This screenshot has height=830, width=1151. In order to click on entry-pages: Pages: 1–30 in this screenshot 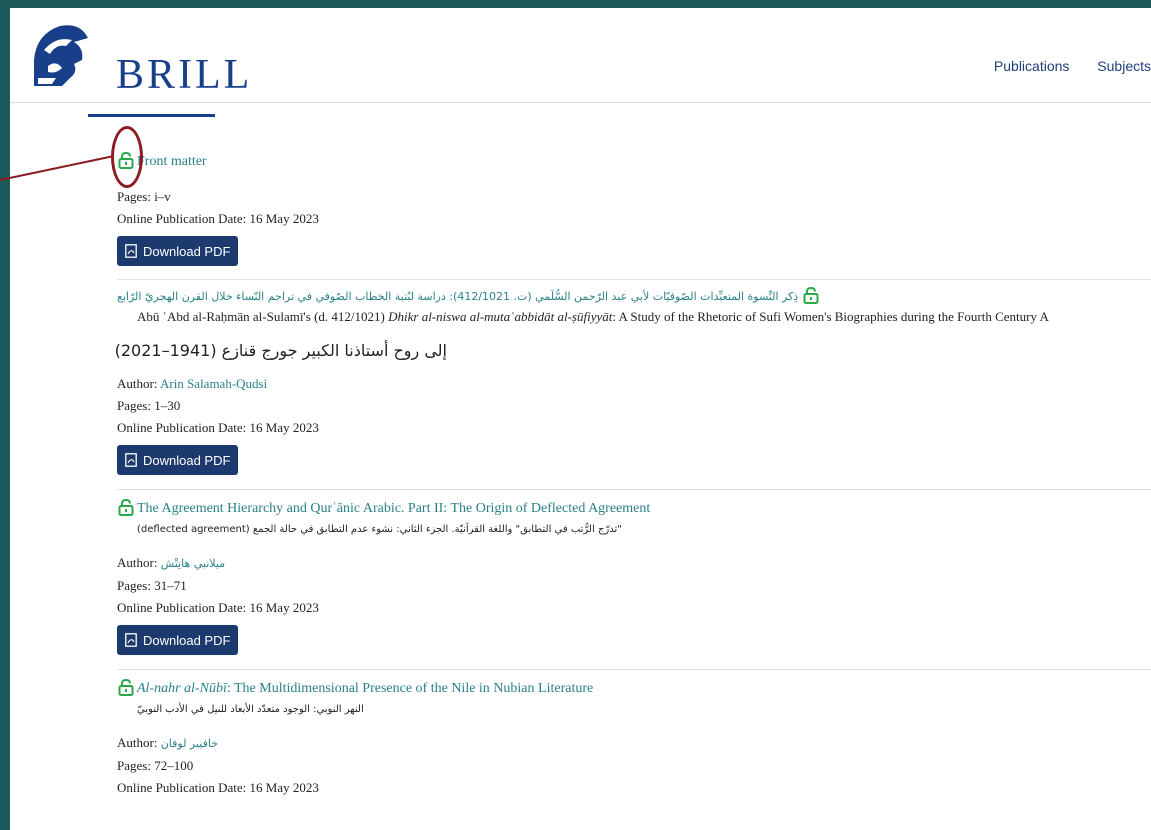, I will do `click(149, 405)`.